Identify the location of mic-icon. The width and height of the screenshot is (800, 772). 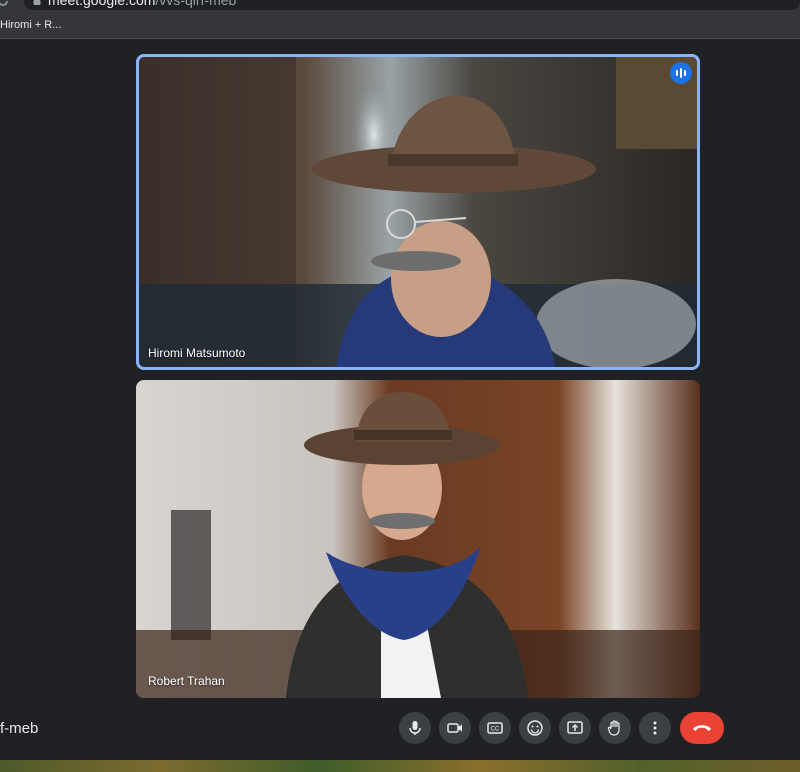
(415, 728).